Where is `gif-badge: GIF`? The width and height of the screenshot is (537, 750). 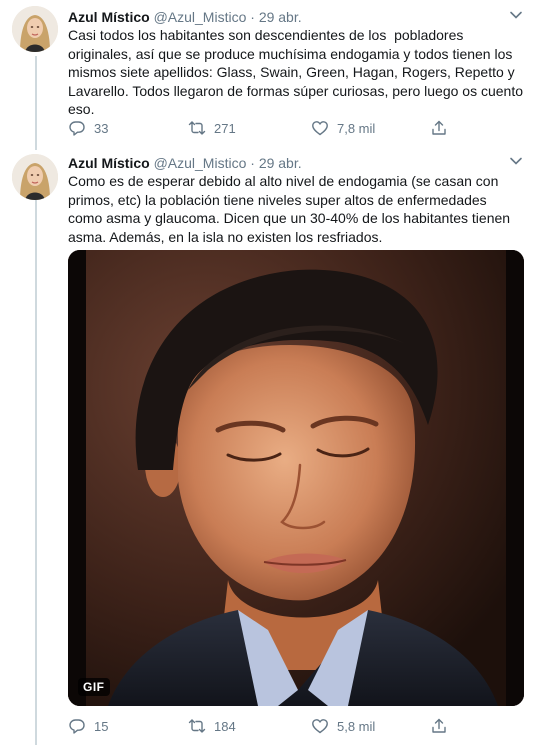
gif-badge: GIF is located at coordinates (94, 687).